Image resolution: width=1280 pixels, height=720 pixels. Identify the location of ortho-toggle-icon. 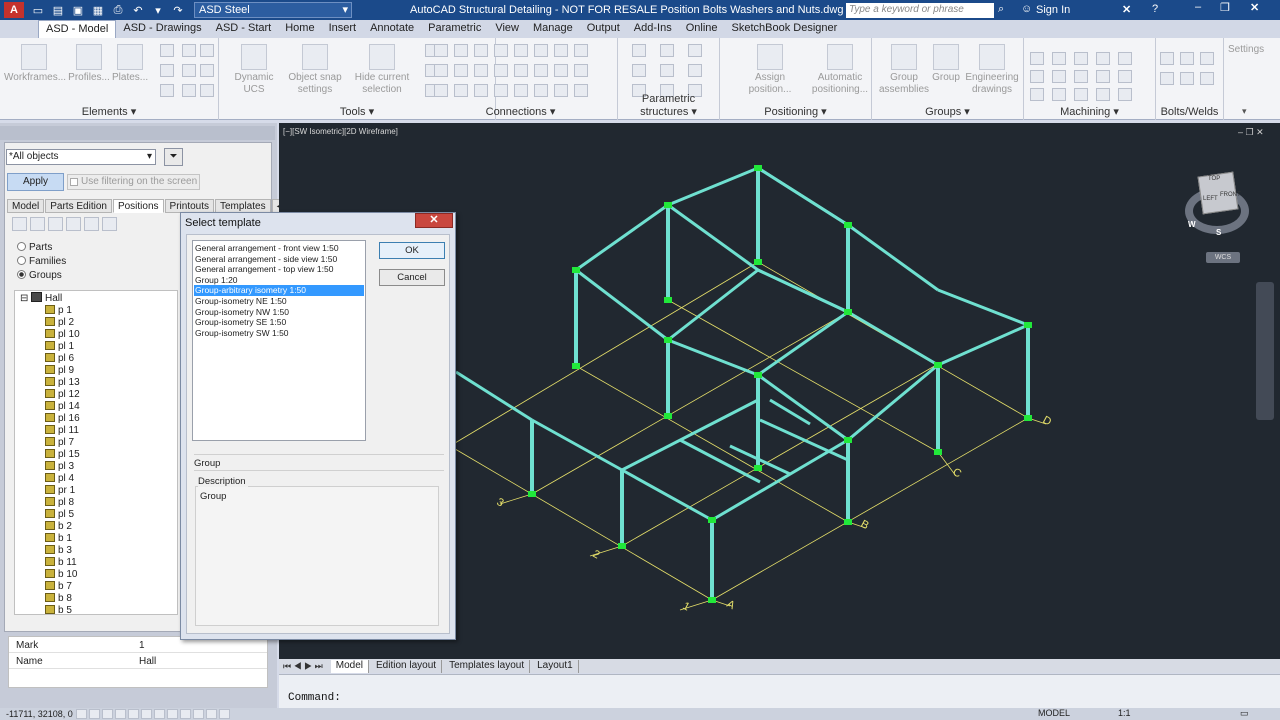
(107, 714).